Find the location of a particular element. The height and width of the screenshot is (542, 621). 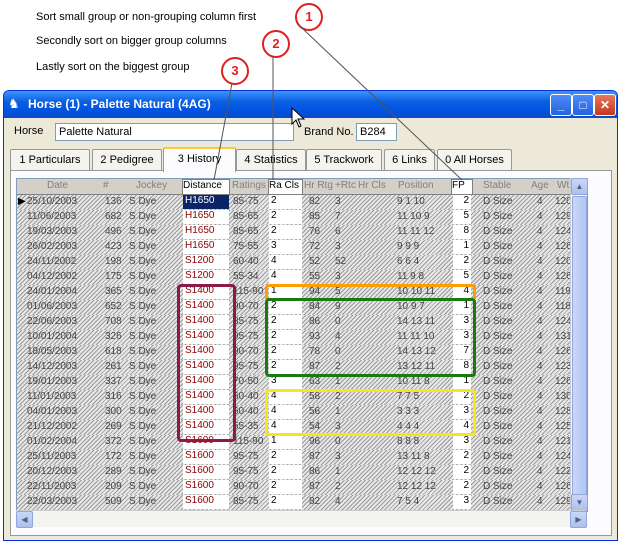

column-header-number: # is located at coordinates (106, 187).